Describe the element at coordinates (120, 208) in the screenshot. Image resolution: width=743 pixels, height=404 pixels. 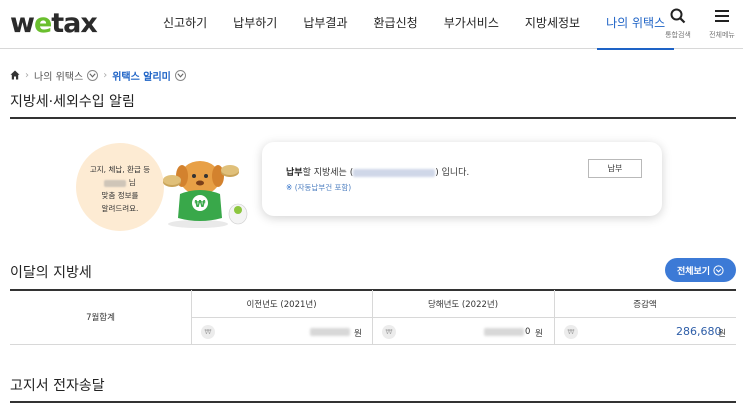
I see `bubble-text-4: 알려드려요.` at that location.